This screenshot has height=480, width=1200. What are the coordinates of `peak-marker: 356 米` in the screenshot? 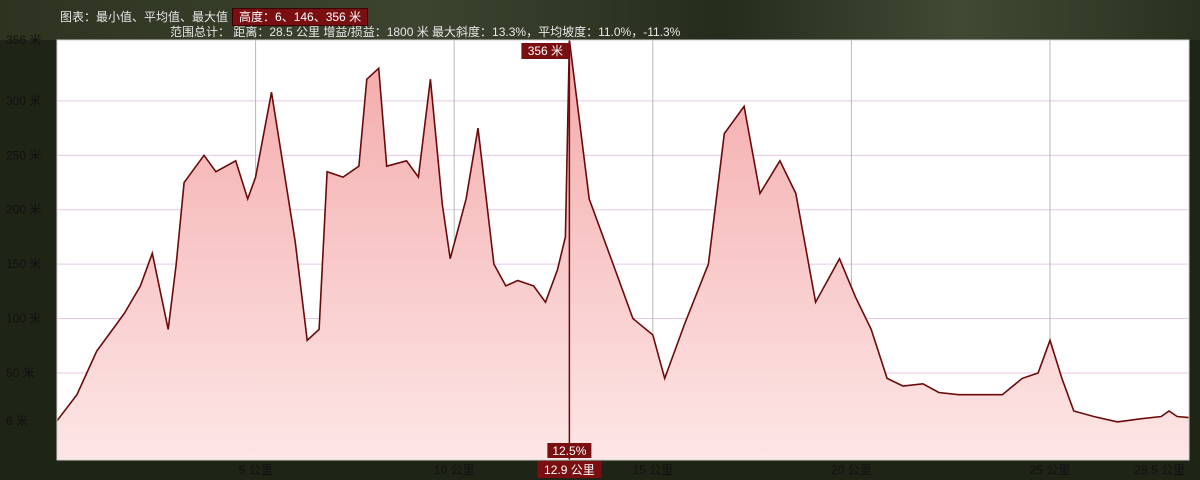 It's located at (545, 51).